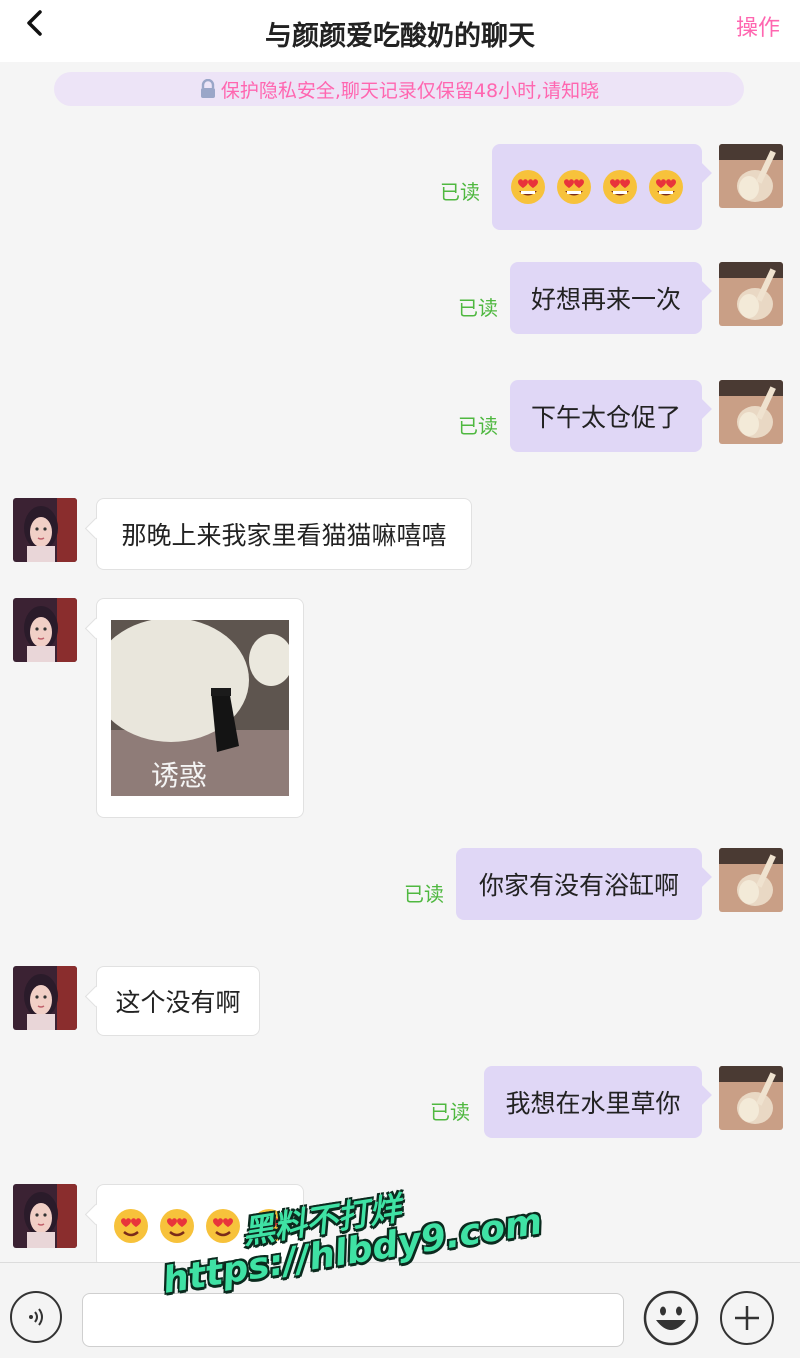 This screenshot has width=800, height=1358. I want to click on privacy-notice: 保护隐私安全,聊天记录仅保留48小时,请知晓, so click(399, 89).